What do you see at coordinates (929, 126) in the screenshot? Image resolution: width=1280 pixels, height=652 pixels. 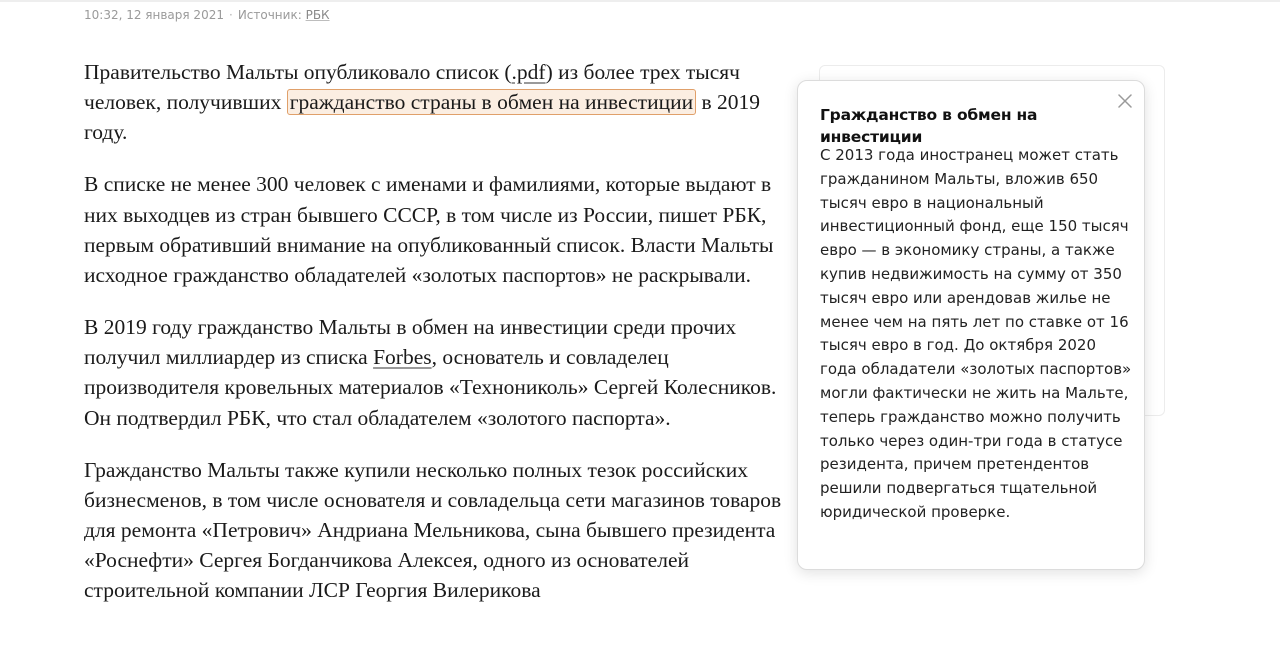 I see `popup-title: Гражданство в обмен на инвестиции` at bounding box center [929, 126].